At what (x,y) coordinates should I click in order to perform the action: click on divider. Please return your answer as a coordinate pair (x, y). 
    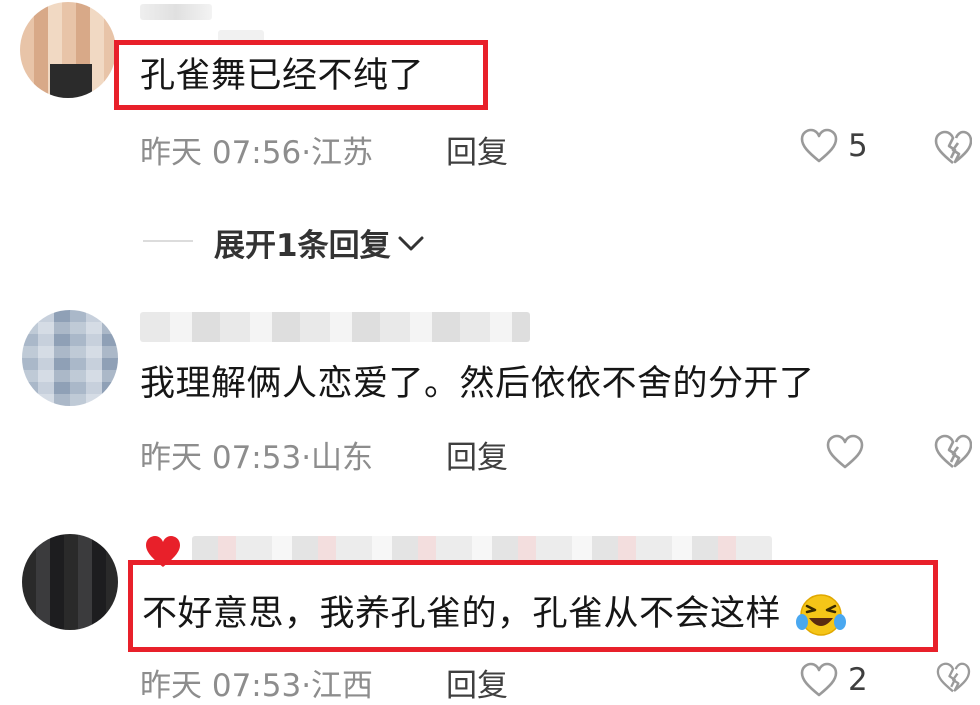
    Looking at the image, I should click on (168, 241).